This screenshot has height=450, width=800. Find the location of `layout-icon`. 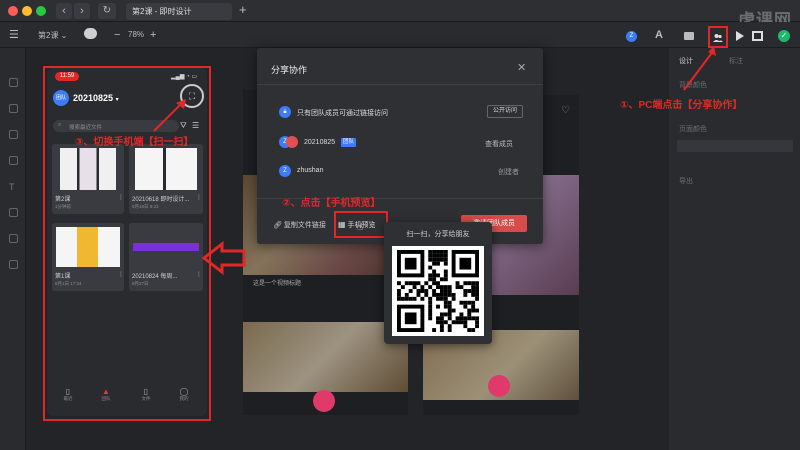

layout-icon is located at coordinates (757, 36).